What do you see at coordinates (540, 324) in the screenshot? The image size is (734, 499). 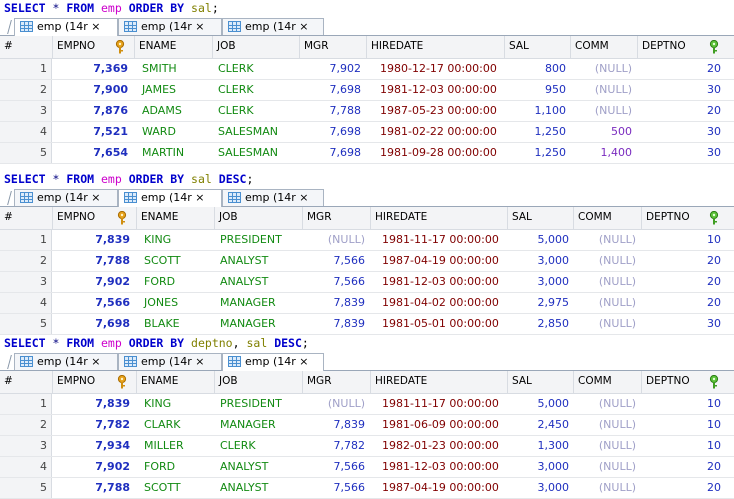 I see `cell-sal: 2,850` at bounding box center [540, 324].